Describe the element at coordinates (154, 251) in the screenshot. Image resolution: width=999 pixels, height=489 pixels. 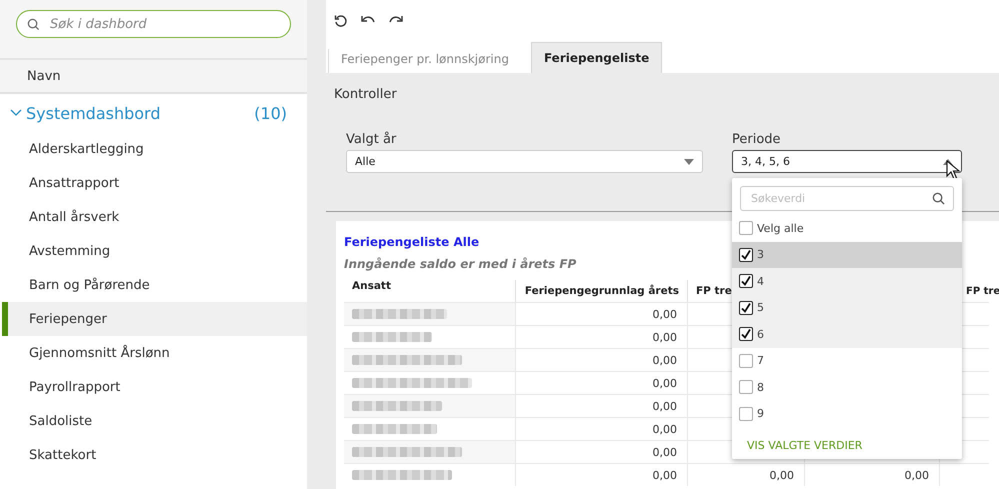
I see `sidebar-item: Avstemming` at that location.